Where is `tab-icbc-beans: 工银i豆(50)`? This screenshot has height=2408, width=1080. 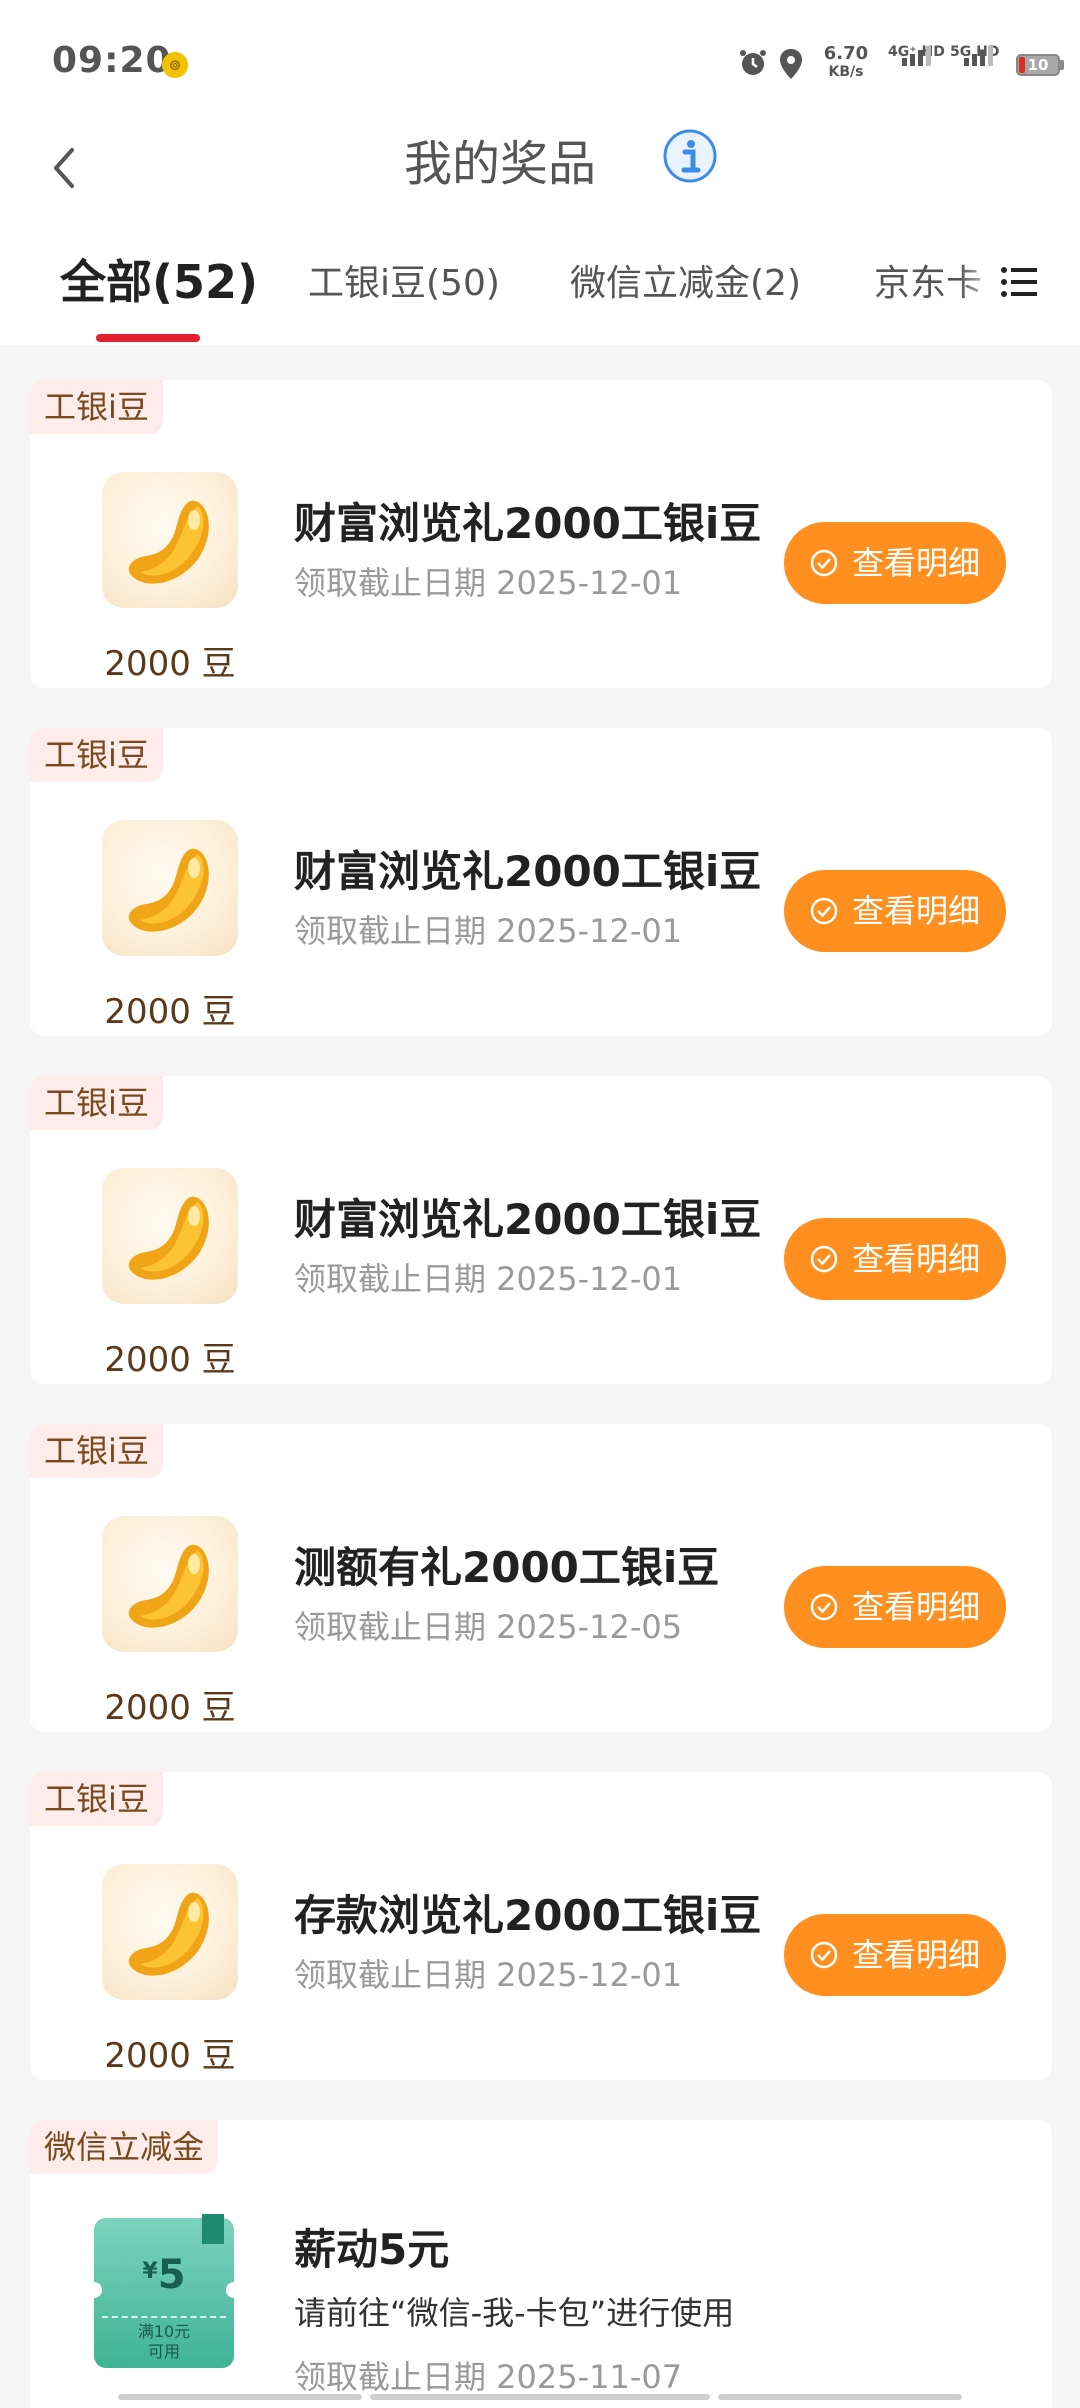 tab-icbc-beans: 工银i豆(50) is located at coordinates (404, 280).